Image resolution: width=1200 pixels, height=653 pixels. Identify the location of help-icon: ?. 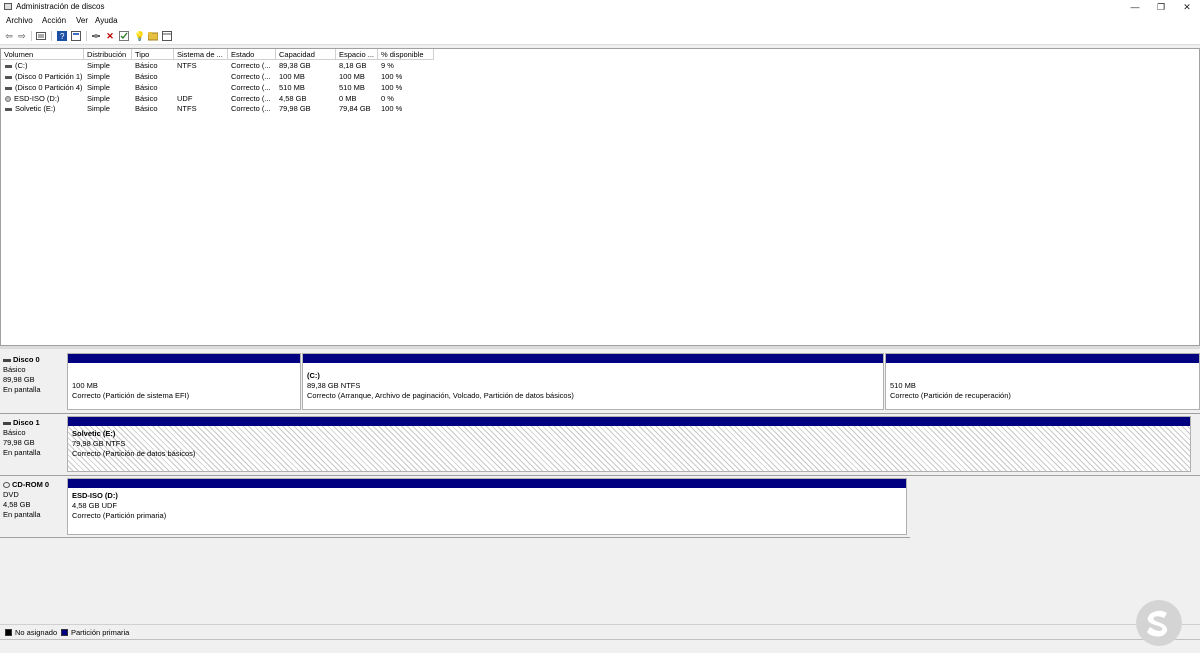
(62, 36).